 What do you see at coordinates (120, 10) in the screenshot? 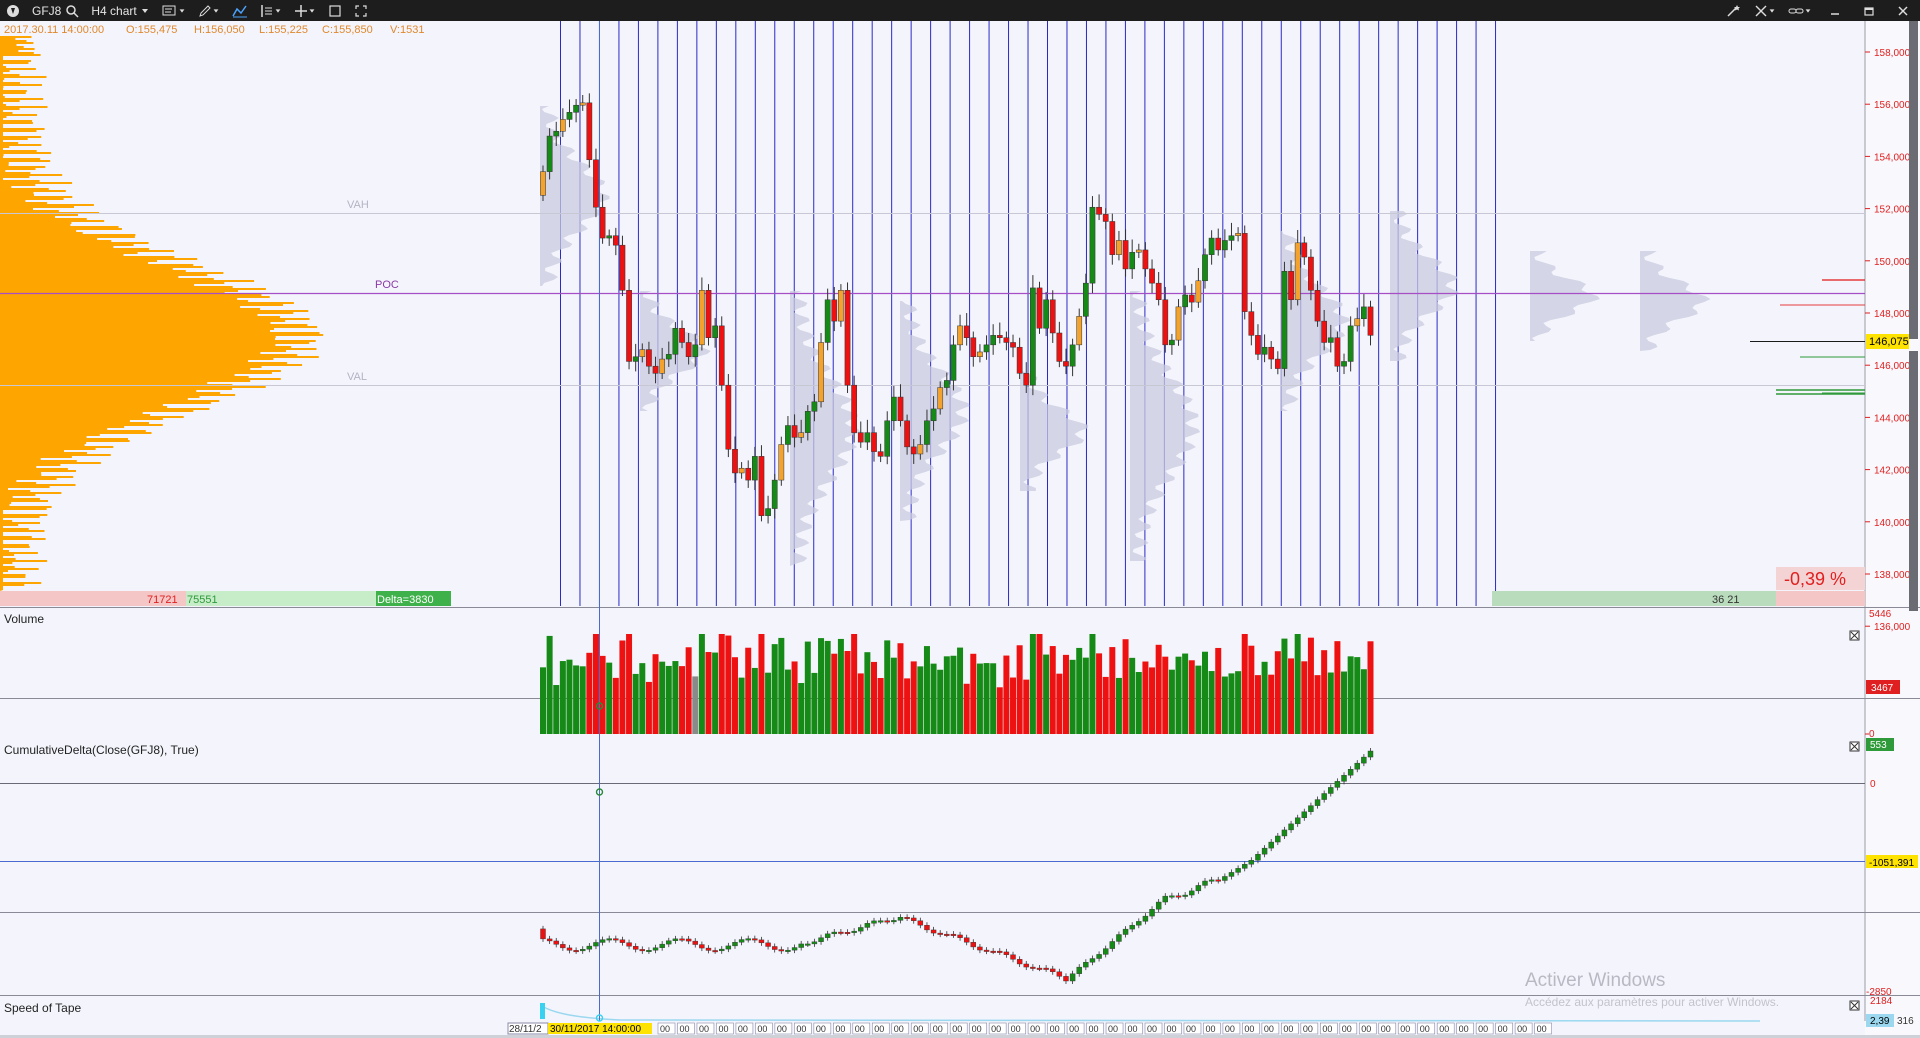
I see `timeframe-selector: H4 chart` at bounding box center [120, 10].